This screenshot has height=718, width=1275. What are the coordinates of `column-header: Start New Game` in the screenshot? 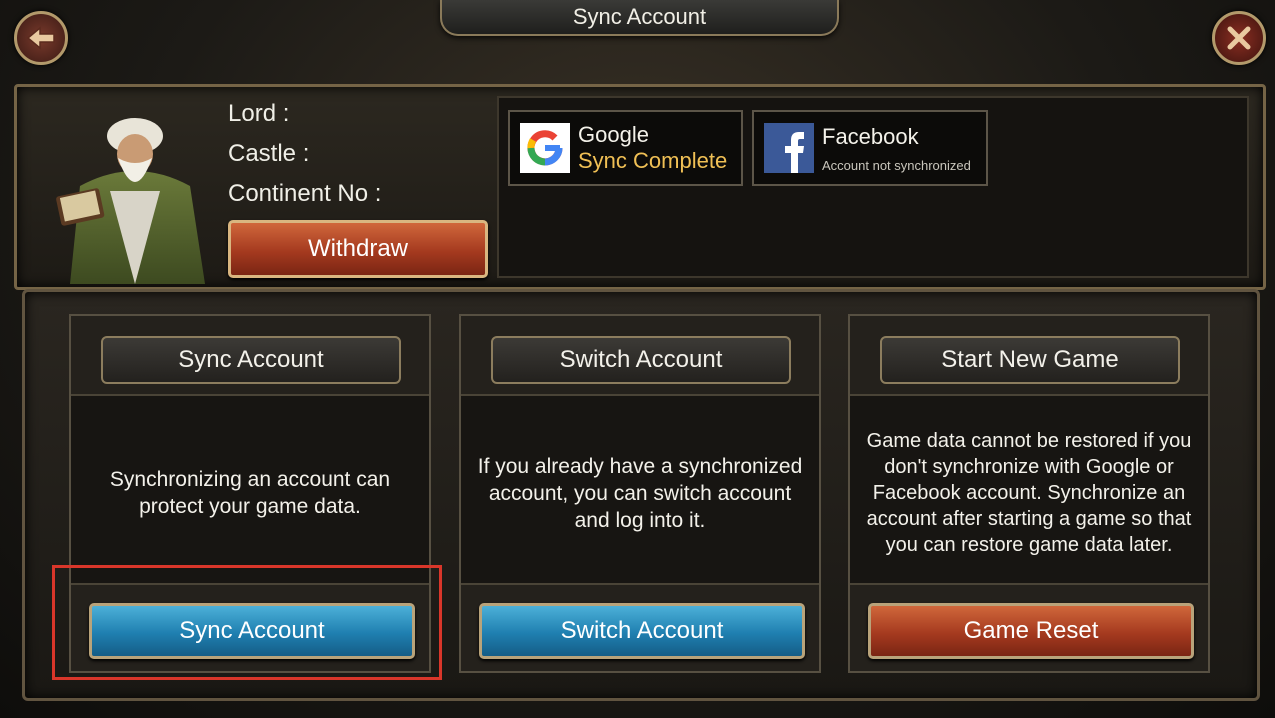 It's located at (1029, 356).